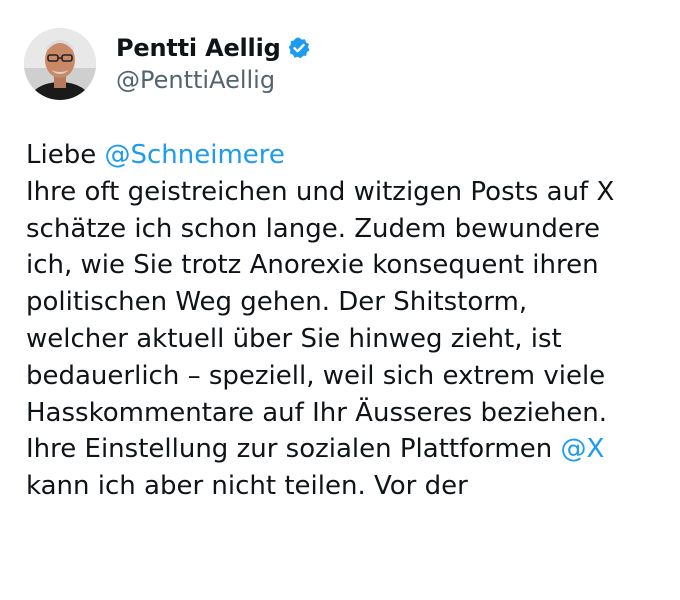 This screenshot has height=600, width=680. I want to click on mention-link: @X, so click(582, 449).